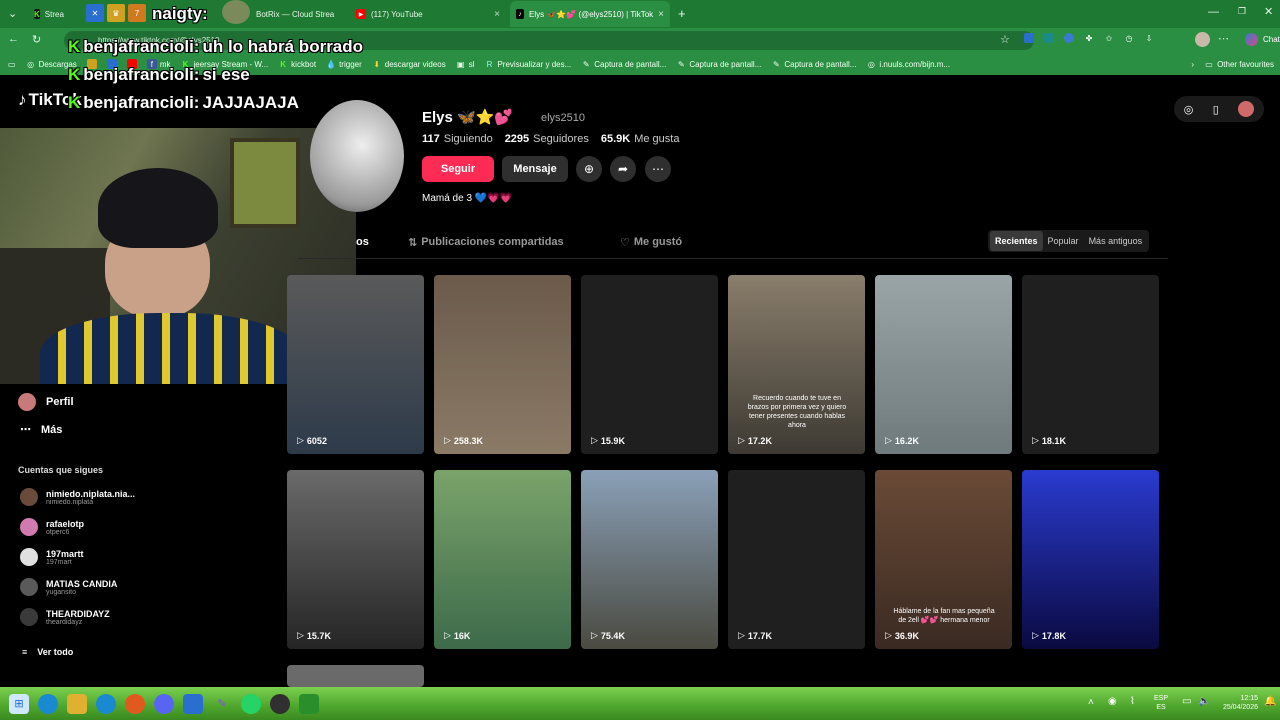 Image resolution: width=1280 pixels, height=720 pixels. Describe the element at coordinates (1204, 701) in the screenshot. I see `volume-icon: 🔈` at that location.